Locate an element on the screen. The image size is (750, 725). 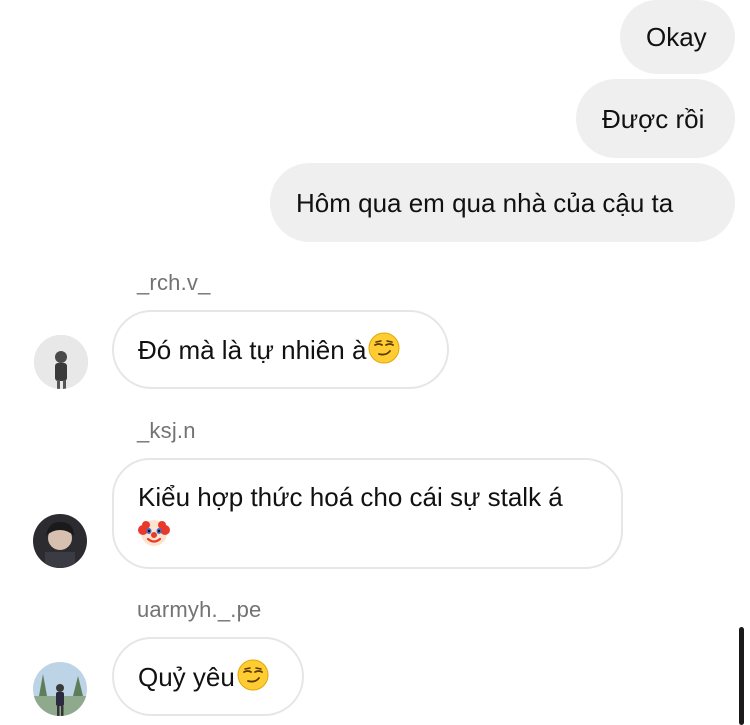
message-text: Đó mà là tự nhiên à is located at coordinates (252, 349).